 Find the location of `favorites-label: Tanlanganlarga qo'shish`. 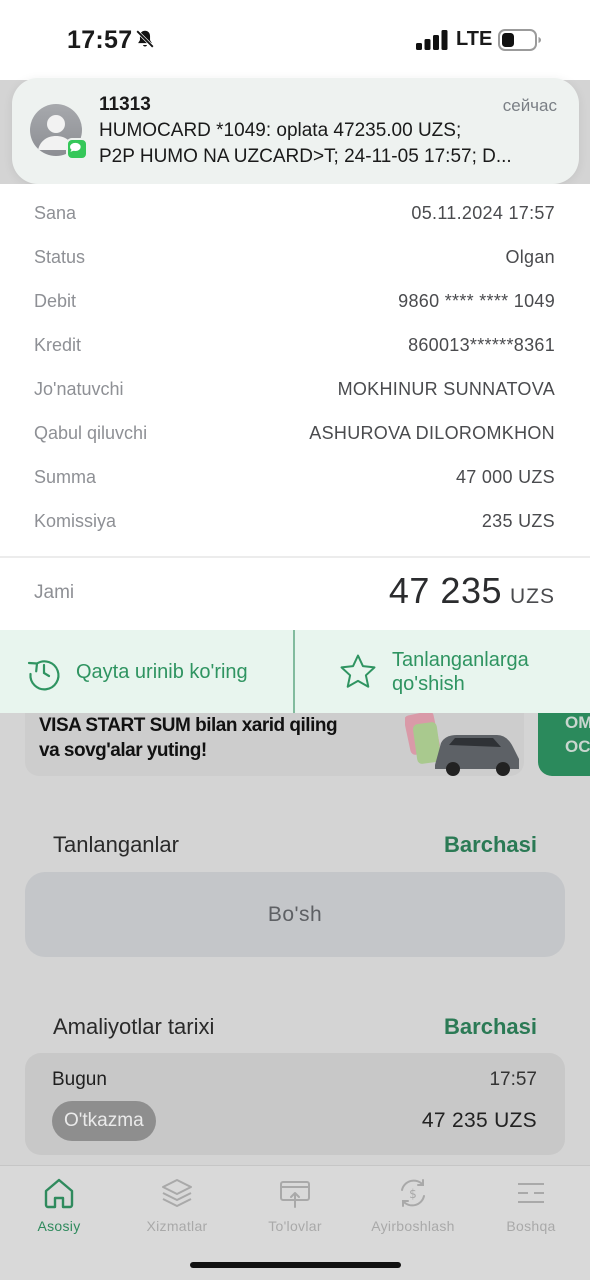

favorites-label: Tanlanganlarga qo'shish is located at coordinates (460, 672).